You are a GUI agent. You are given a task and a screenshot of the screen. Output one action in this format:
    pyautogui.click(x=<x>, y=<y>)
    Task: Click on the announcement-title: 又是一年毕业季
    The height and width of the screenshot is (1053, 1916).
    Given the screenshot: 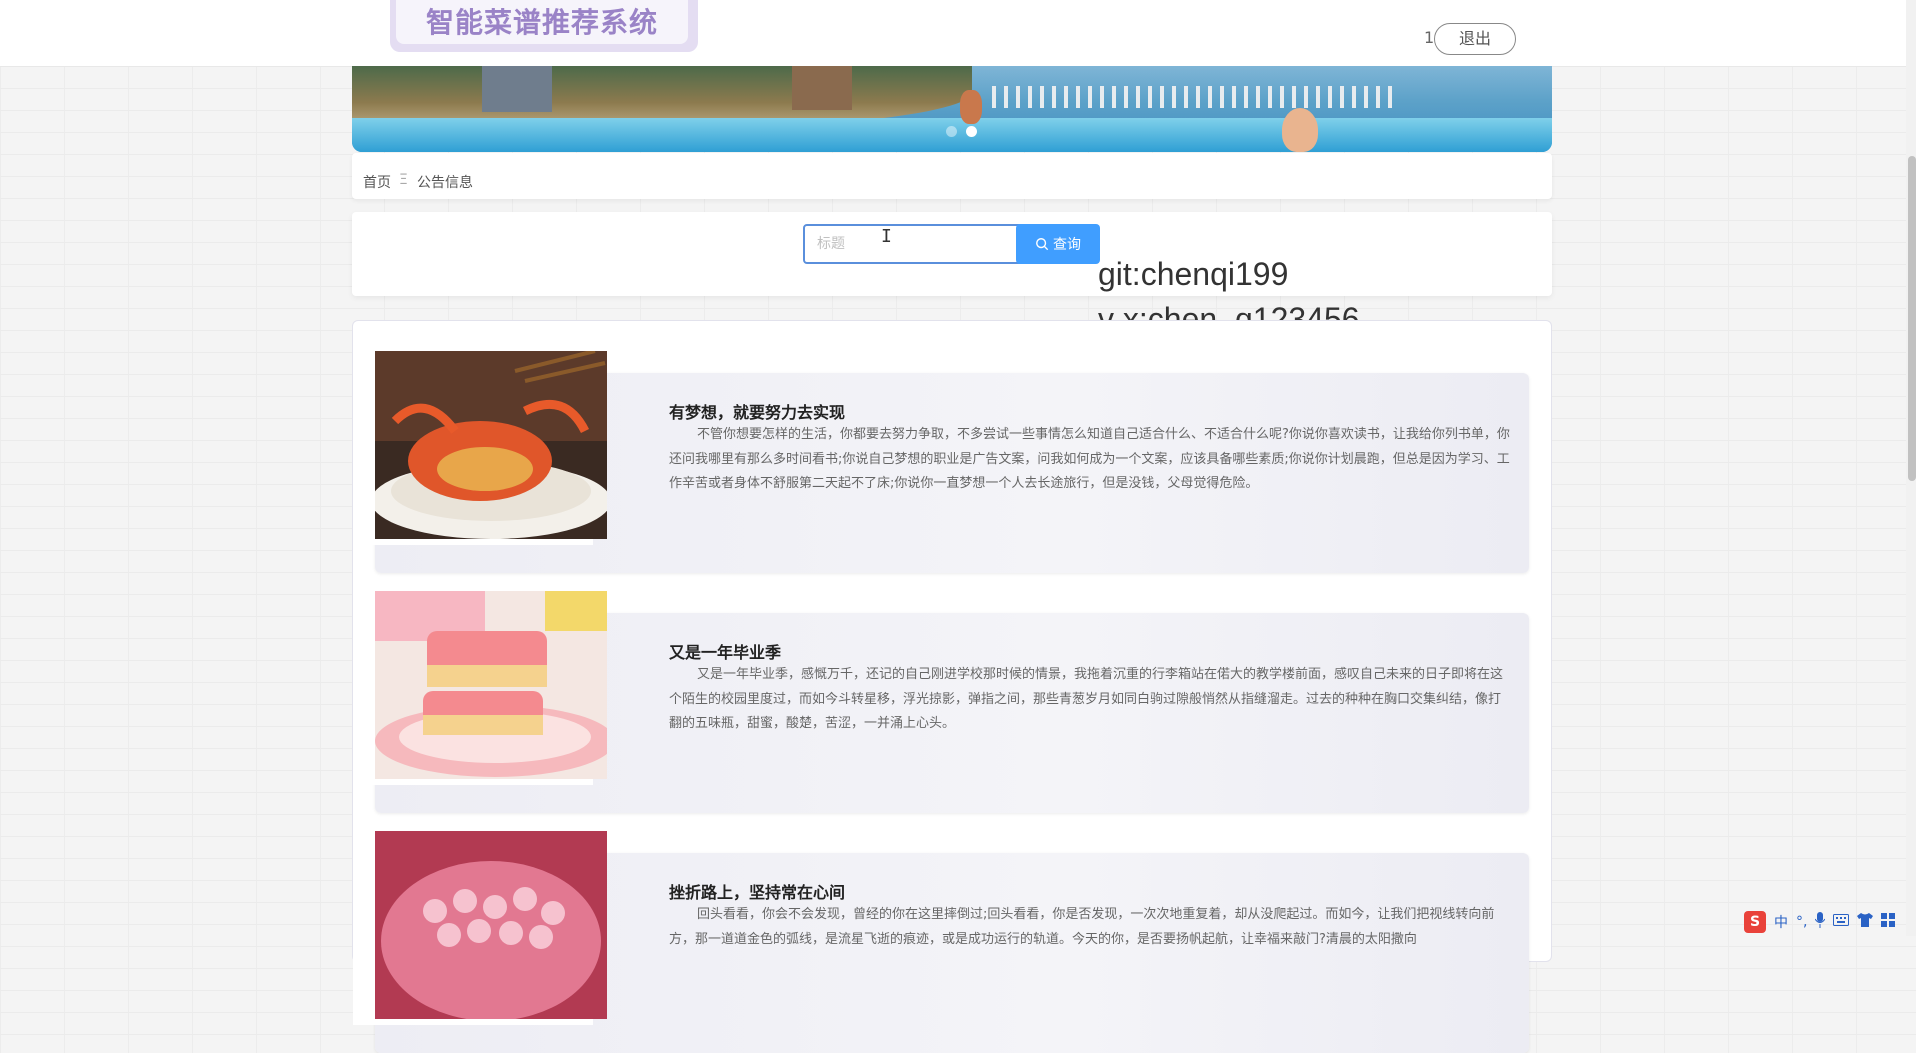 What is the action you would take?
    pyautogui.click(x=725, y=651)
    